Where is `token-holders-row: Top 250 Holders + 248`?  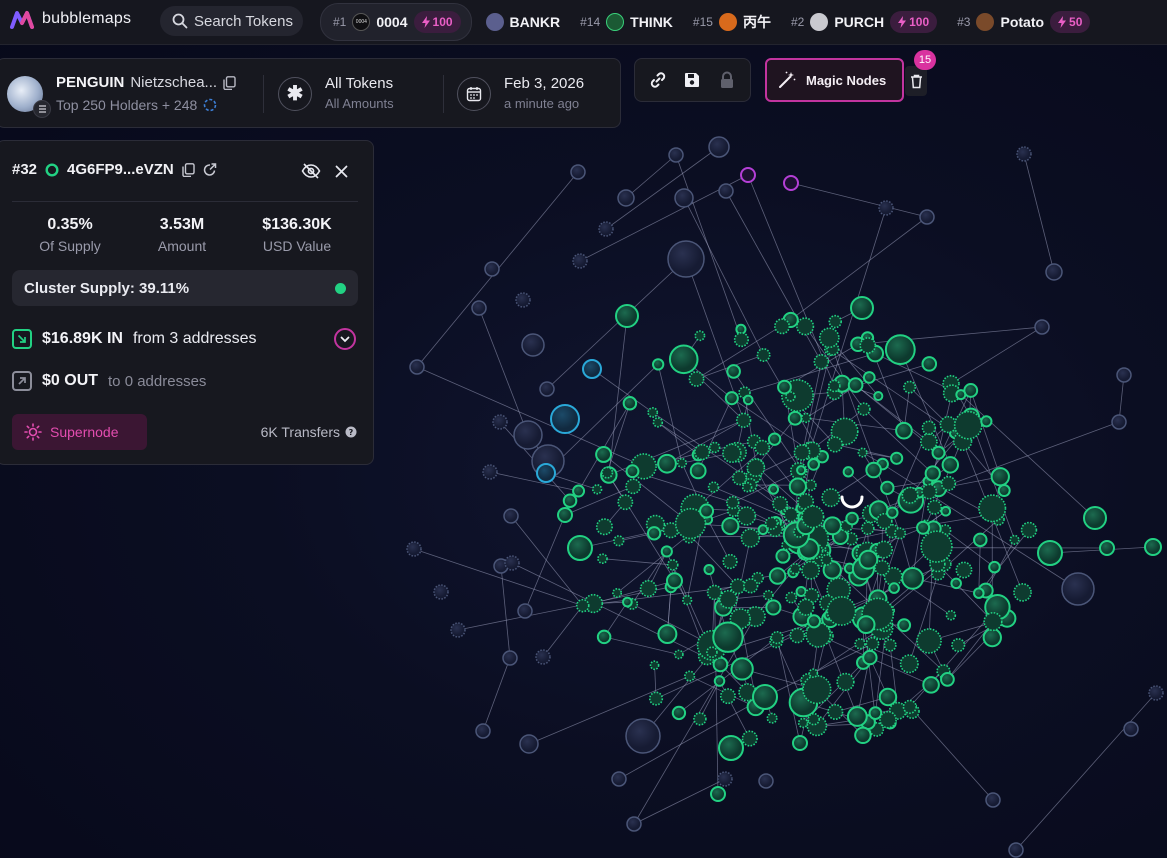
token-holders-row: Top 250 Holders + 248 is located at coordinates (136, 105).